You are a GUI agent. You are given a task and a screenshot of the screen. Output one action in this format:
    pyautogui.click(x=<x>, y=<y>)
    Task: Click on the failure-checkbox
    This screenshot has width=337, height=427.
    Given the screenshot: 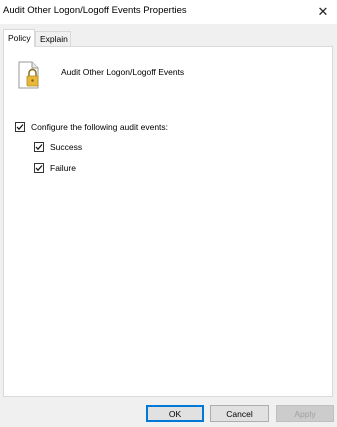 What is the action you would take?
    pyautogui.click(x=39, y=168)
    